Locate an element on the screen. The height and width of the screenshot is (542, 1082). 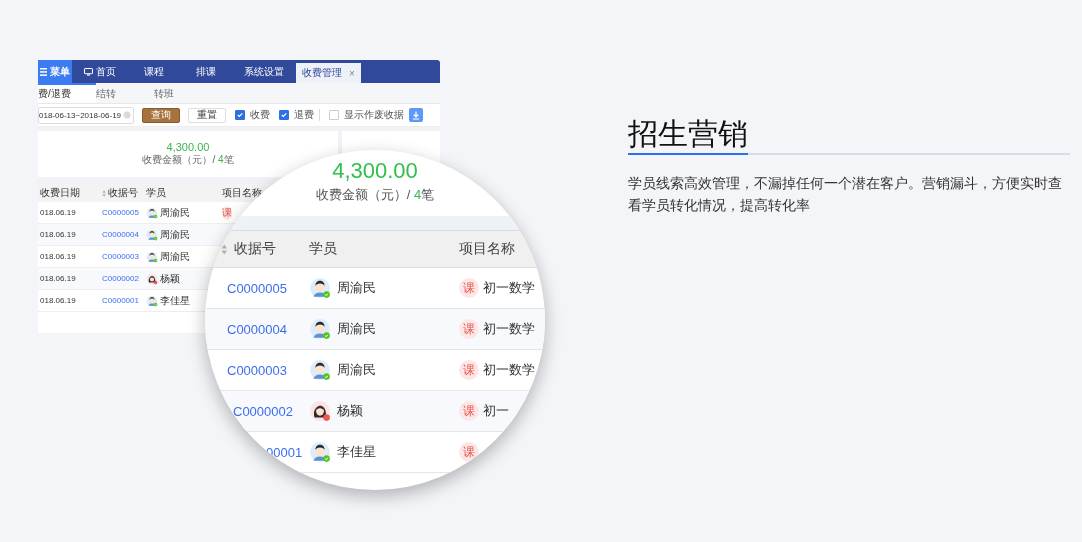
date-range-field: 018-06-13~2018-06-19 is located at coordinates (86, 115).